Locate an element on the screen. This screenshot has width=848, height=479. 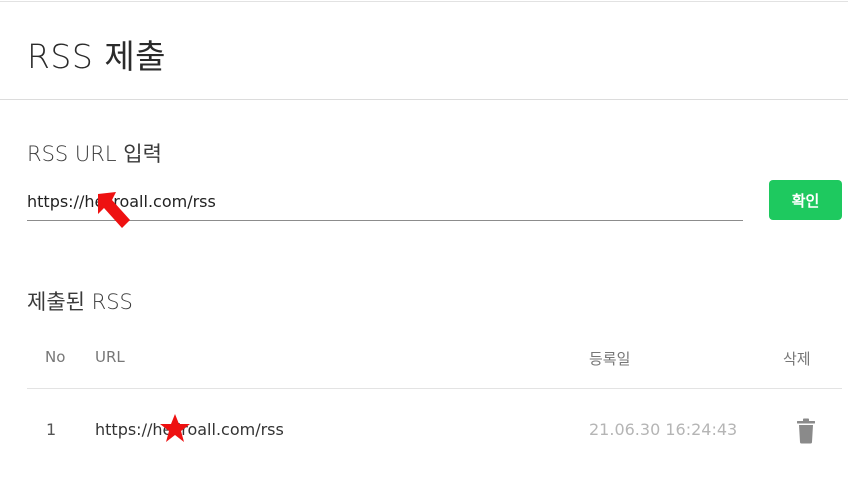
confirm-button: 확인 is located at coordinates (805, 200).